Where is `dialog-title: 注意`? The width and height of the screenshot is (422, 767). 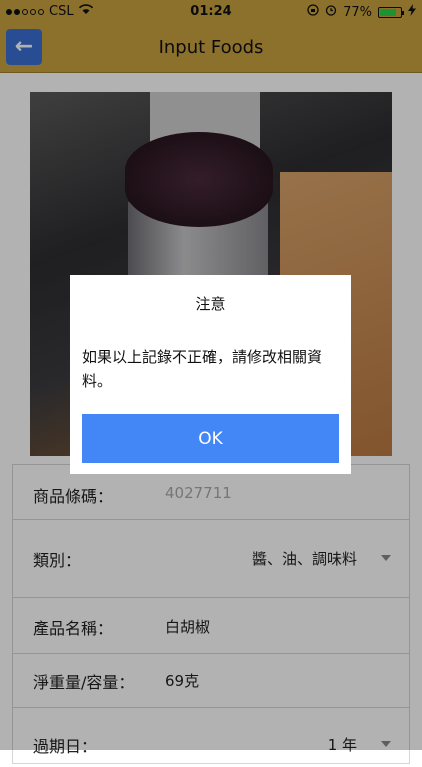
dialog-title: 注意 is located at coordinates (210, 304).